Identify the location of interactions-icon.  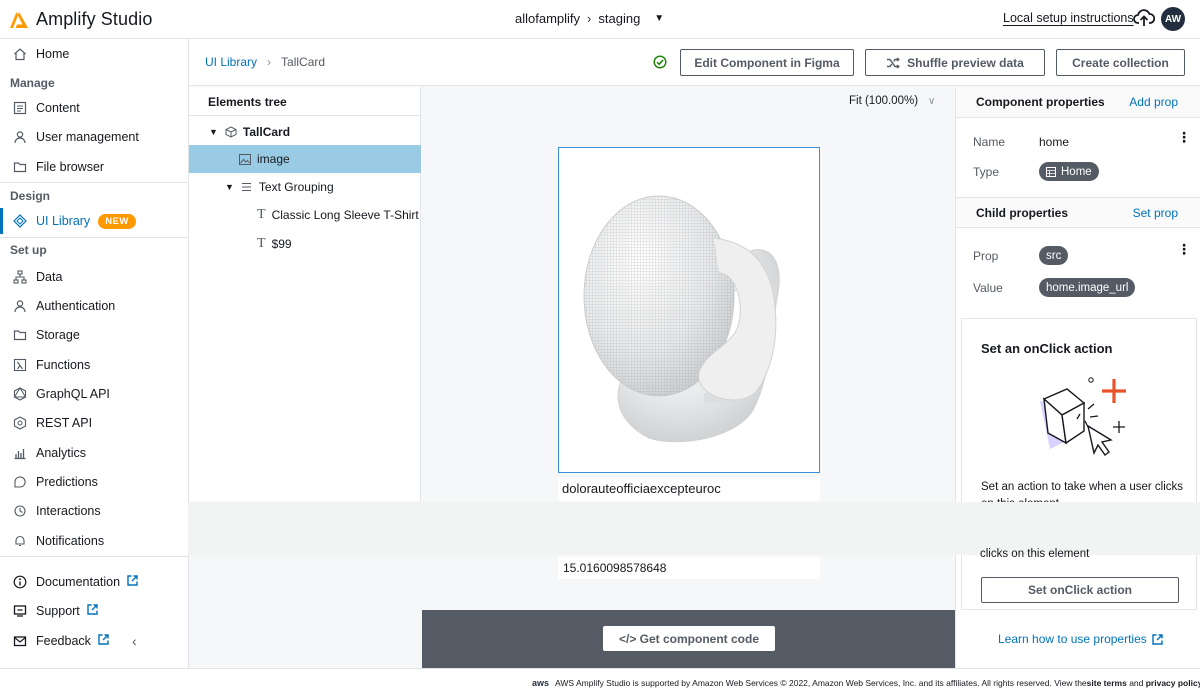
(20, 511).